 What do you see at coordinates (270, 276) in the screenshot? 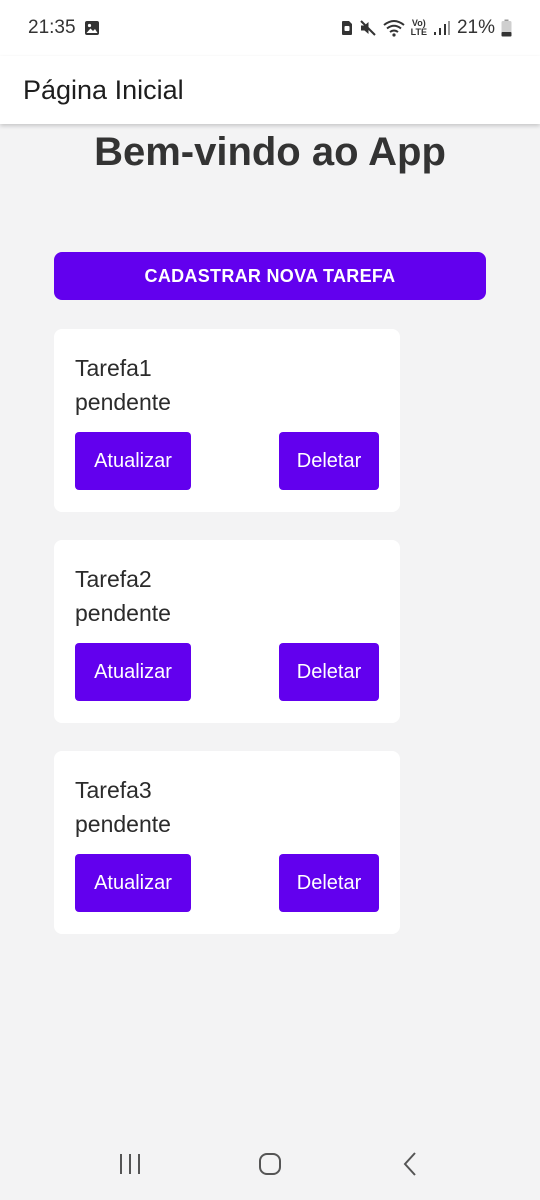
I see `add-task-button: CADASTRAR NOVA TAREFA` at bounding box center [270, 276].